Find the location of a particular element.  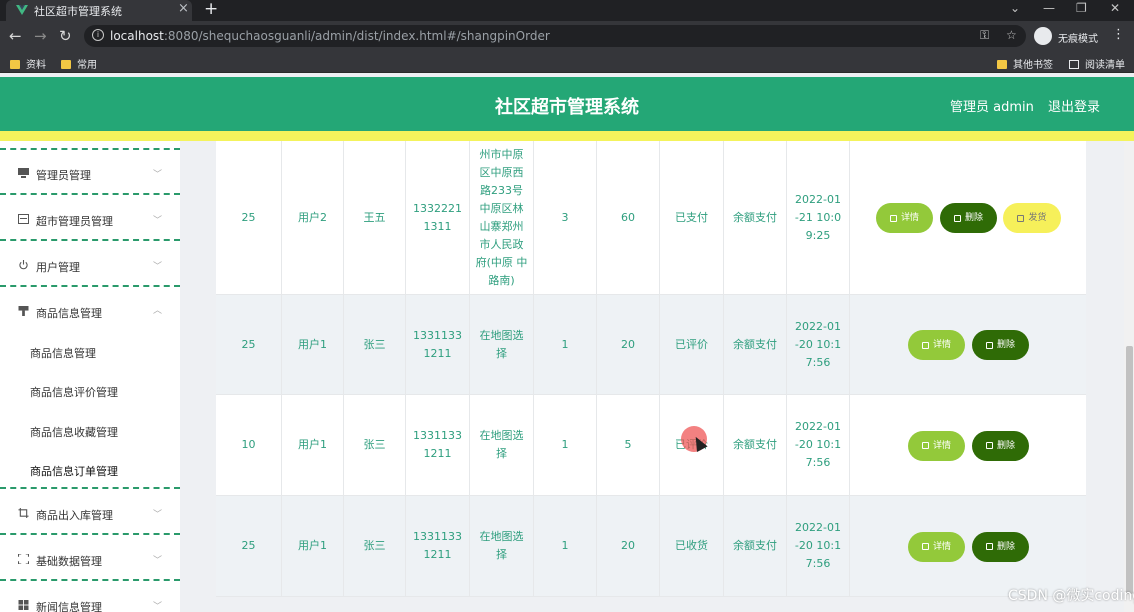

sidebar-item-stock: 商品出入库管理 ﹀ is located at coordinates (90, 513).